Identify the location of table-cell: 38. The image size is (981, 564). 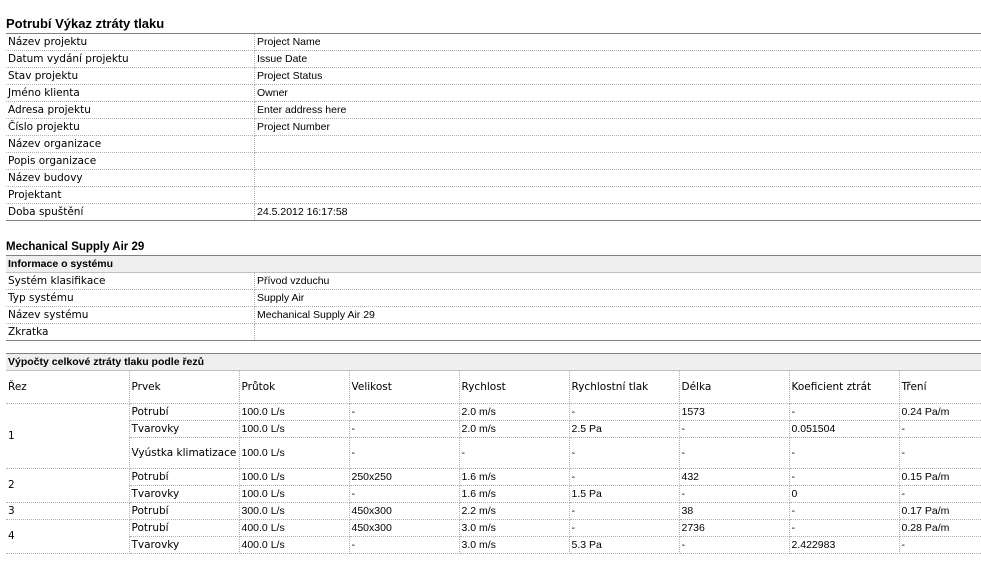
(734, 511).